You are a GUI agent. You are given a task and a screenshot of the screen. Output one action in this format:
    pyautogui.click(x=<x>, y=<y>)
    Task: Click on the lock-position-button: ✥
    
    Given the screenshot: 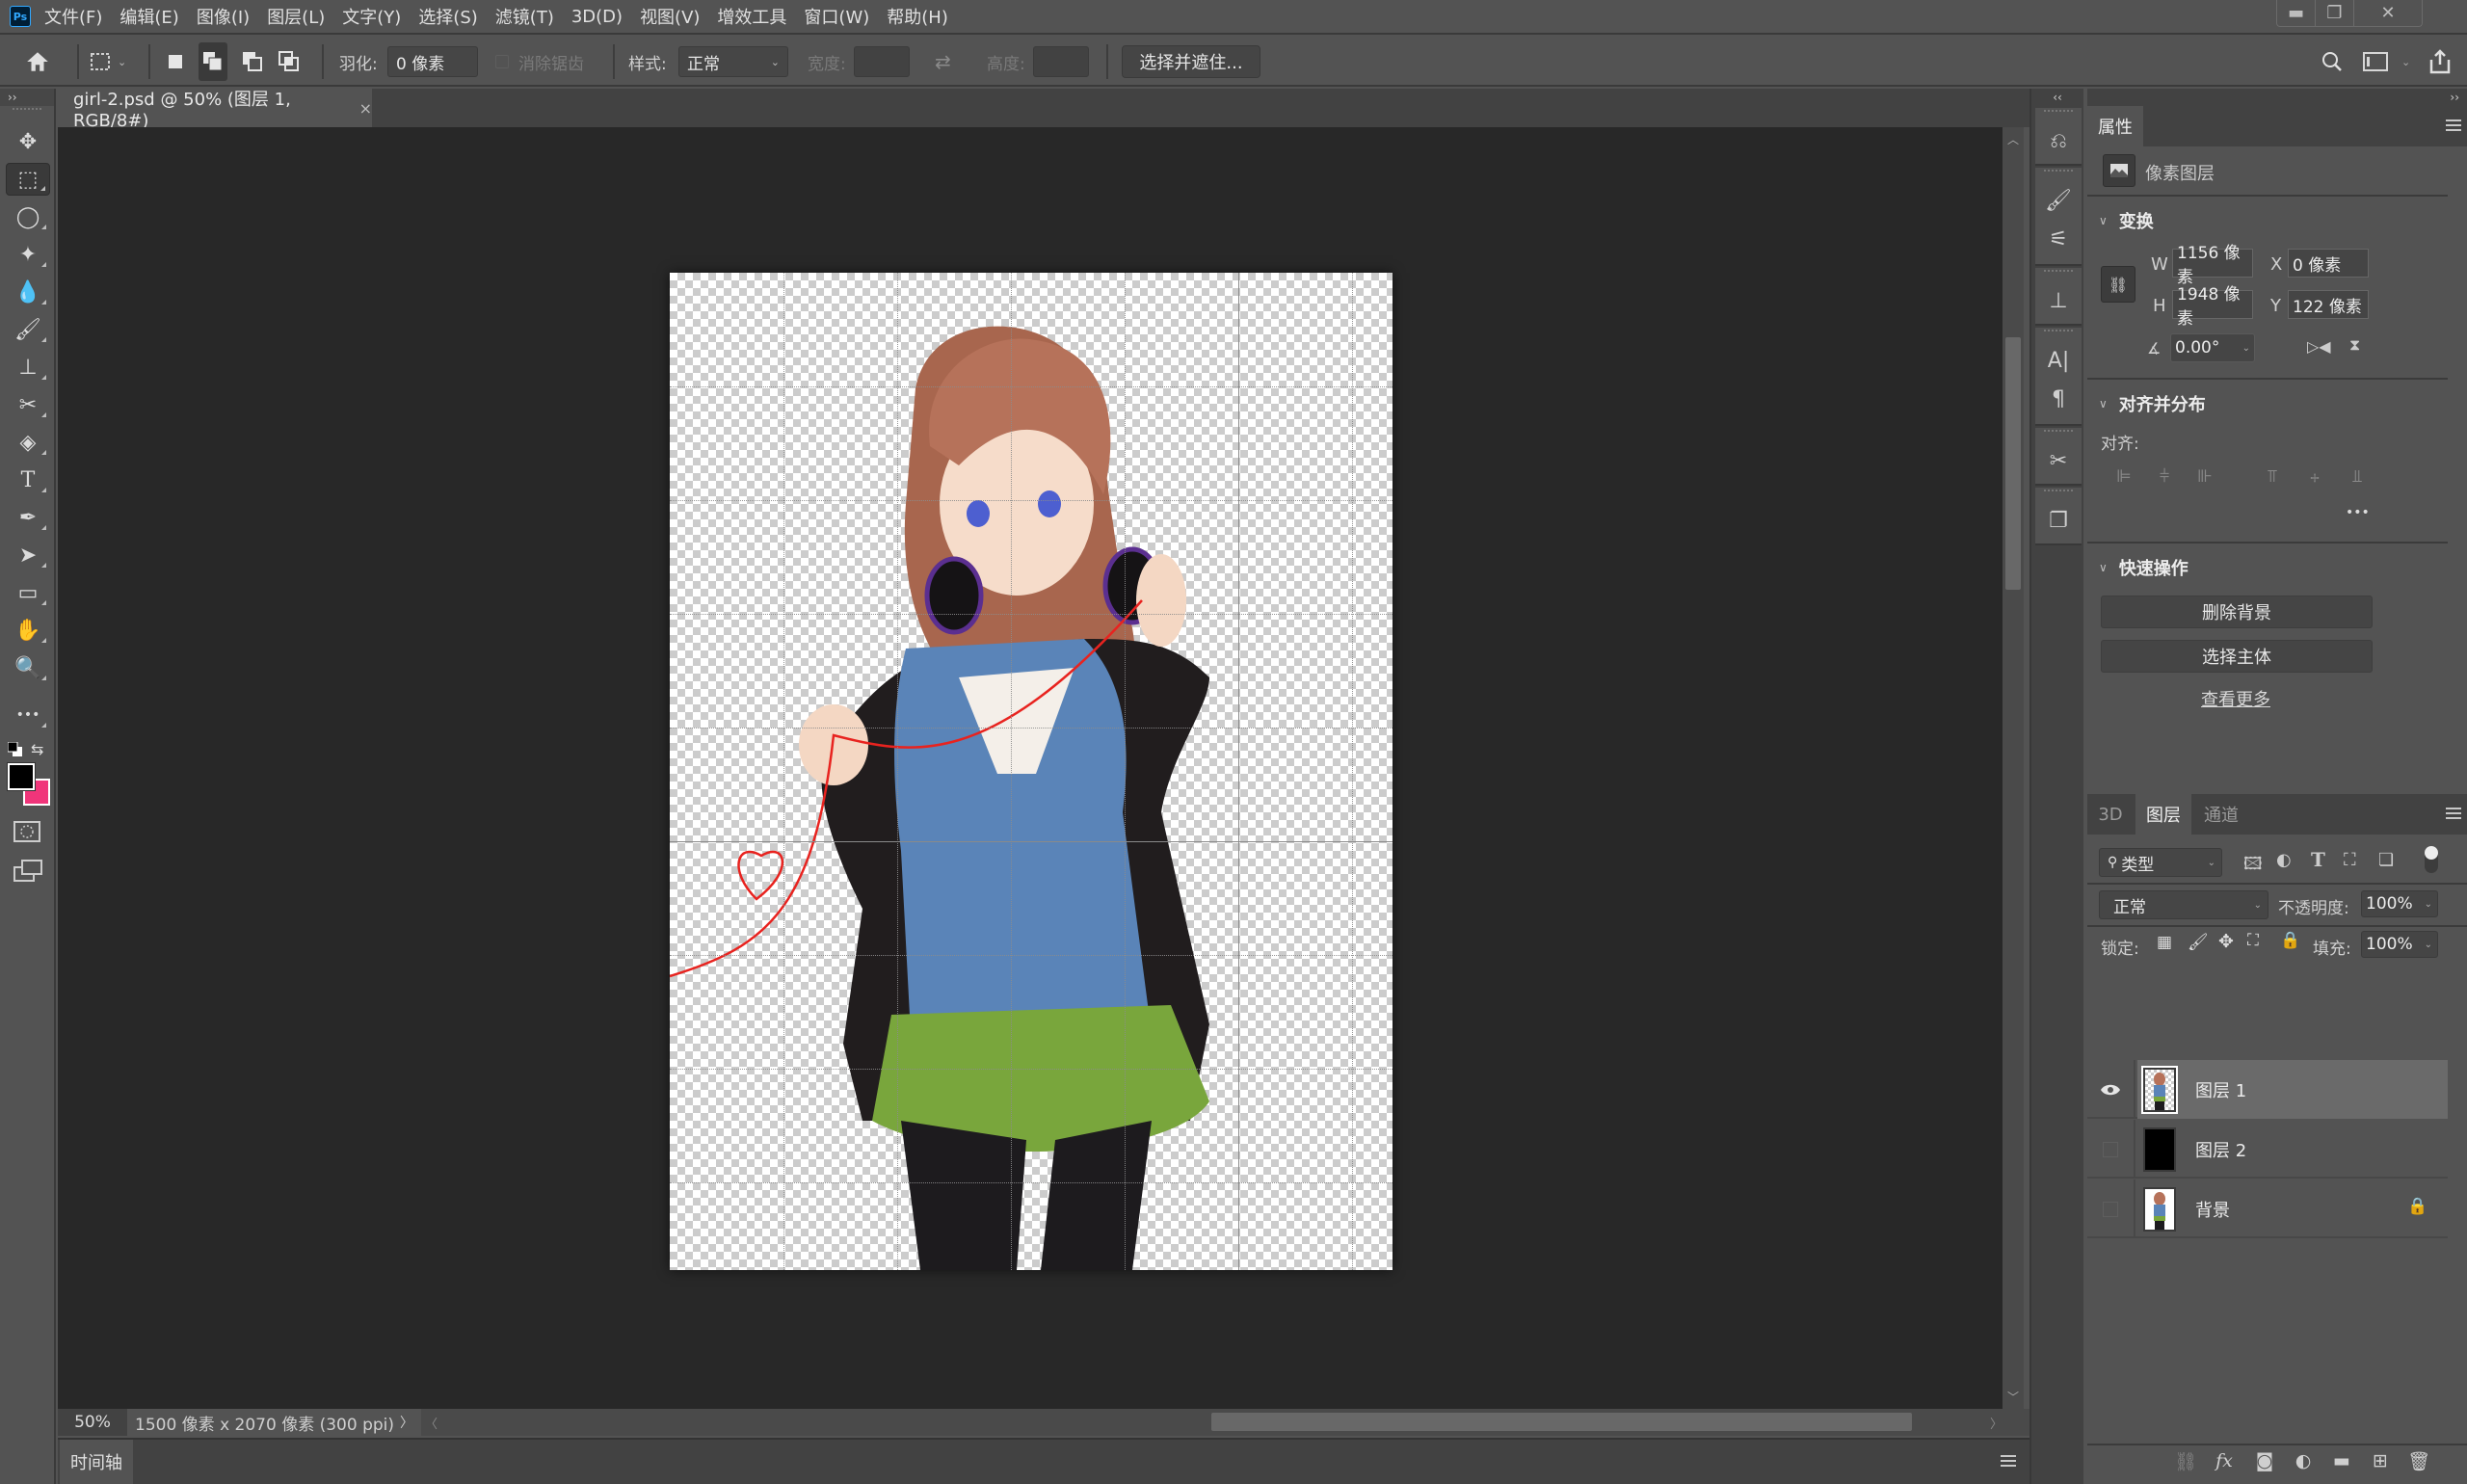 What is the action you would take?
    pyautogui.click(x=2226, y=941)
    